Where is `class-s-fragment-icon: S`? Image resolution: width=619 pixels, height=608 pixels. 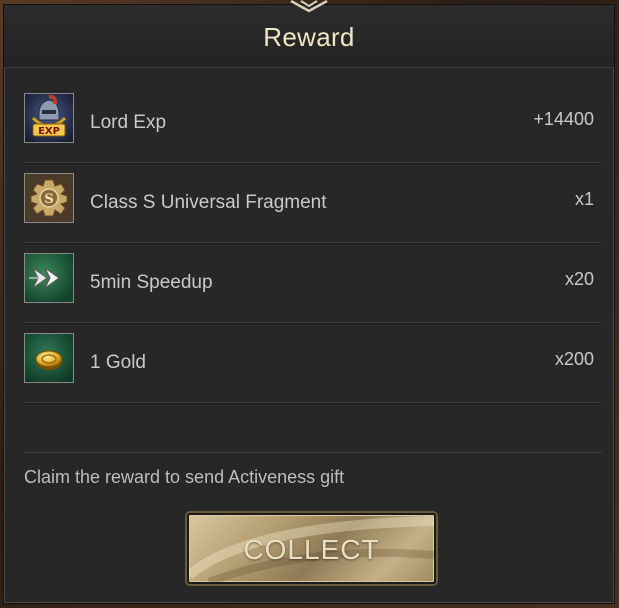
class-s-fragment-icon: S is located at coordinates (49, 198).